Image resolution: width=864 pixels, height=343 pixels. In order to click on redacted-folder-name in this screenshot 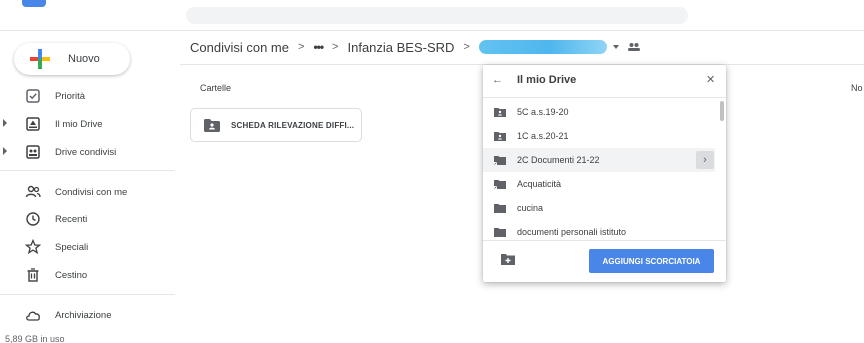, I will do `click(542, 47)`.